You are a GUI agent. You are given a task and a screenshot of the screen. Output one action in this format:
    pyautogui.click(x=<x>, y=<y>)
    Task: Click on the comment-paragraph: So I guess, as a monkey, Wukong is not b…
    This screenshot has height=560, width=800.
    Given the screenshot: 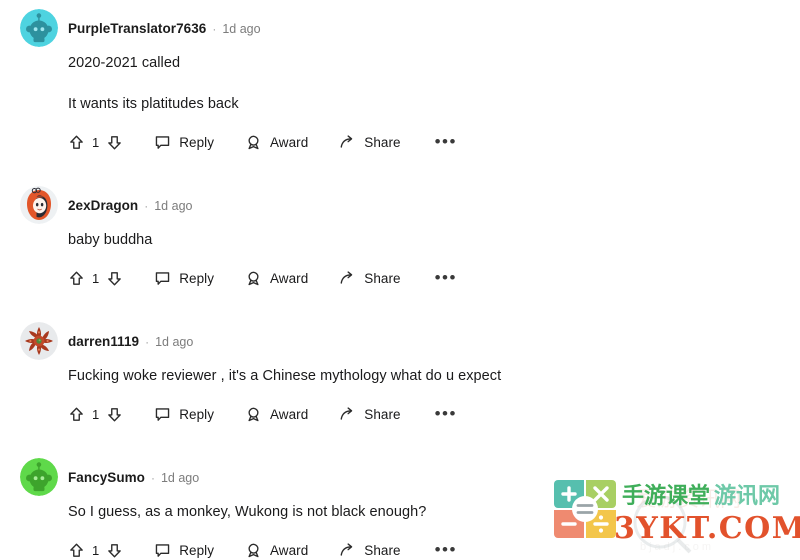 What is the action you would take?
    pyautogui.click(x=247, y=512)
    